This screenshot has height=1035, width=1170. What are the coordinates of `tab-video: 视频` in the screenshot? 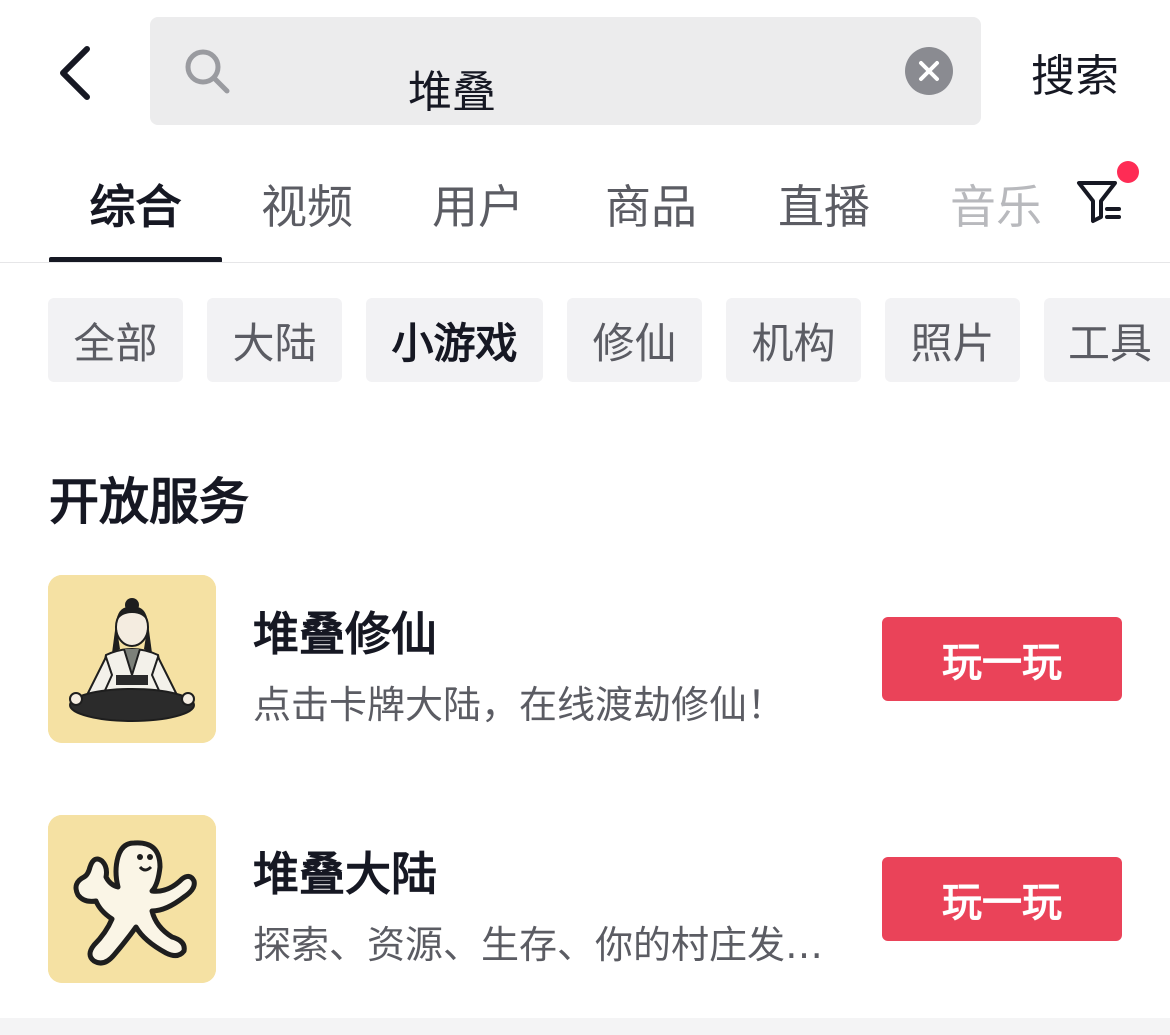 It's located at (307, 204).